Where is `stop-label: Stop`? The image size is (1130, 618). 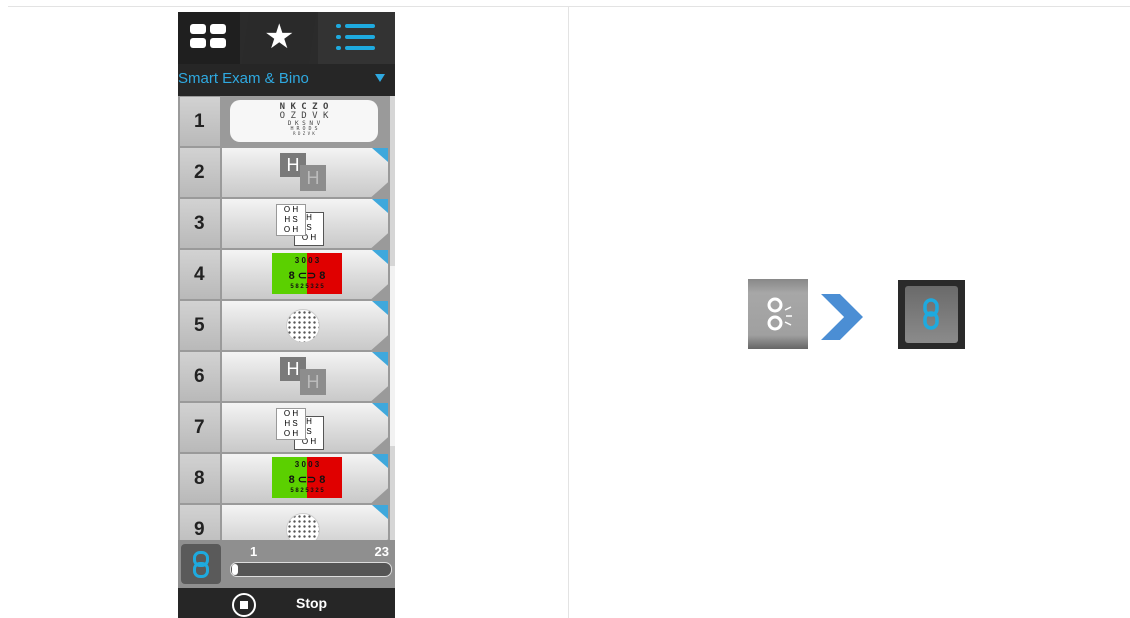 stop-label: Stop is located at coordinates (312, 603).